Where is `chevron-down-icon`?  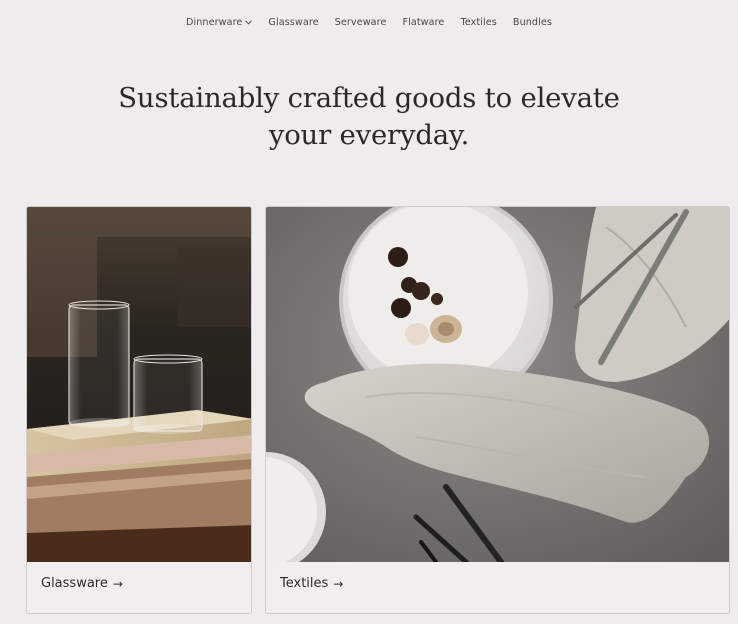
chevron-down-icon is located at coordinates (249, 22).